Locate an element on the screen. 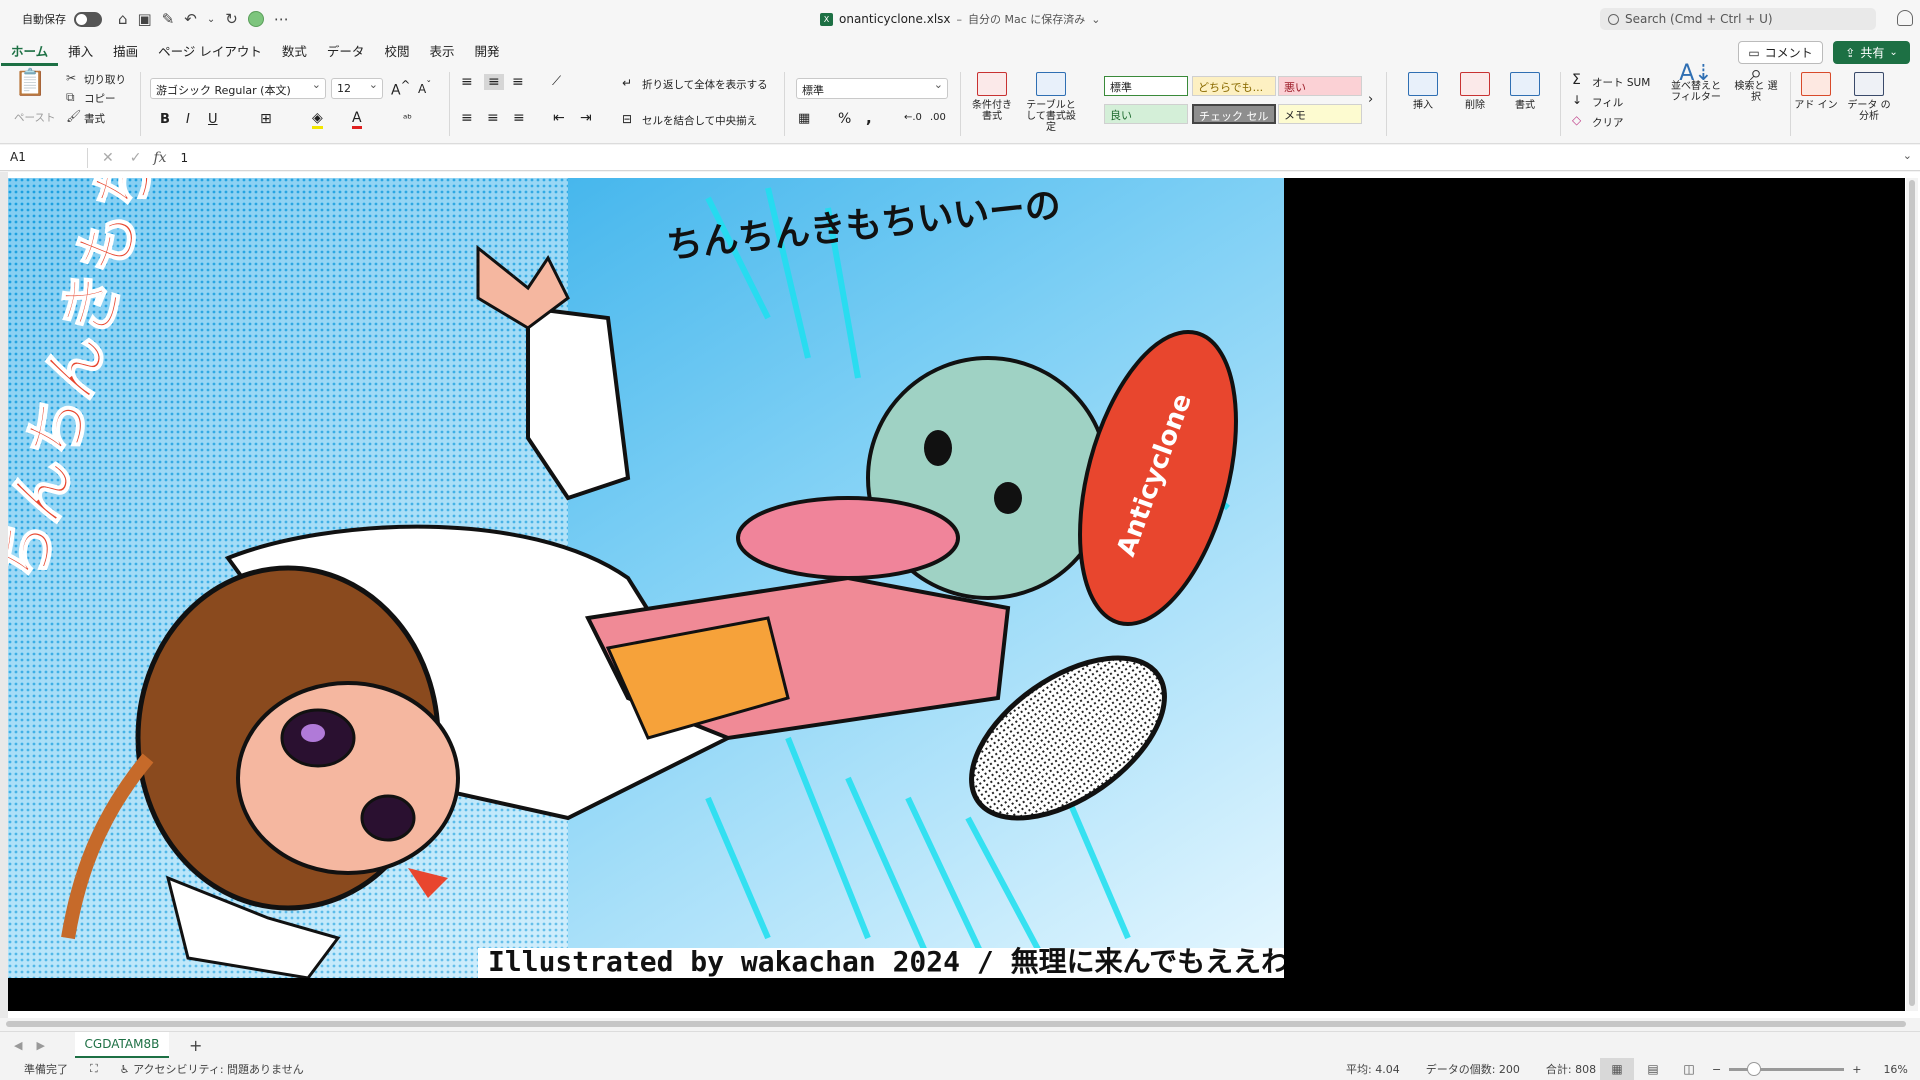 This screenshot has height=1080, width=1920. number-format-select: 標準 is located at coordinates (872, 88).